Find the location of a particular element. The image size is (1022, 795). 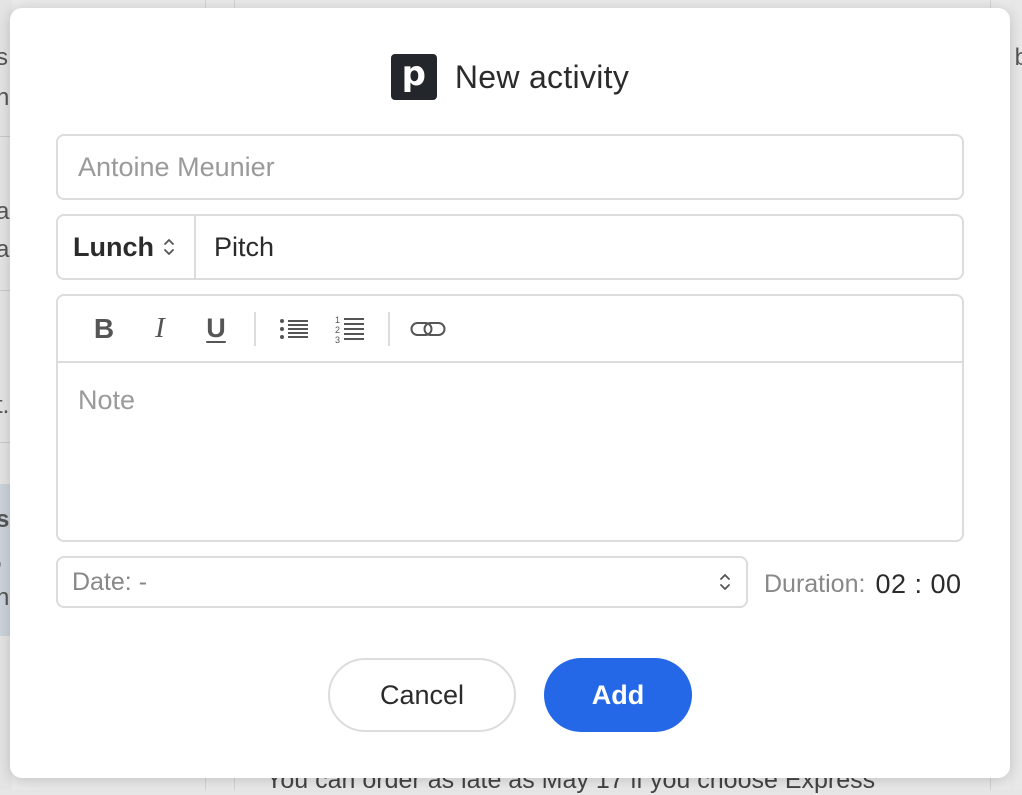

numbered-list-icon: 1 2 3 is located at coordinates (350, 329).